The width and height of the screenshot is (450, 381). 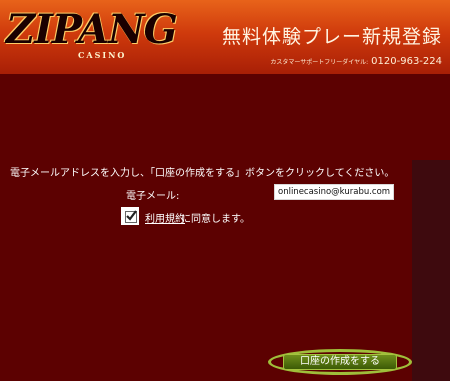 I want to click on terms-agree-text: に同意します。, so click(x=215, y=219).